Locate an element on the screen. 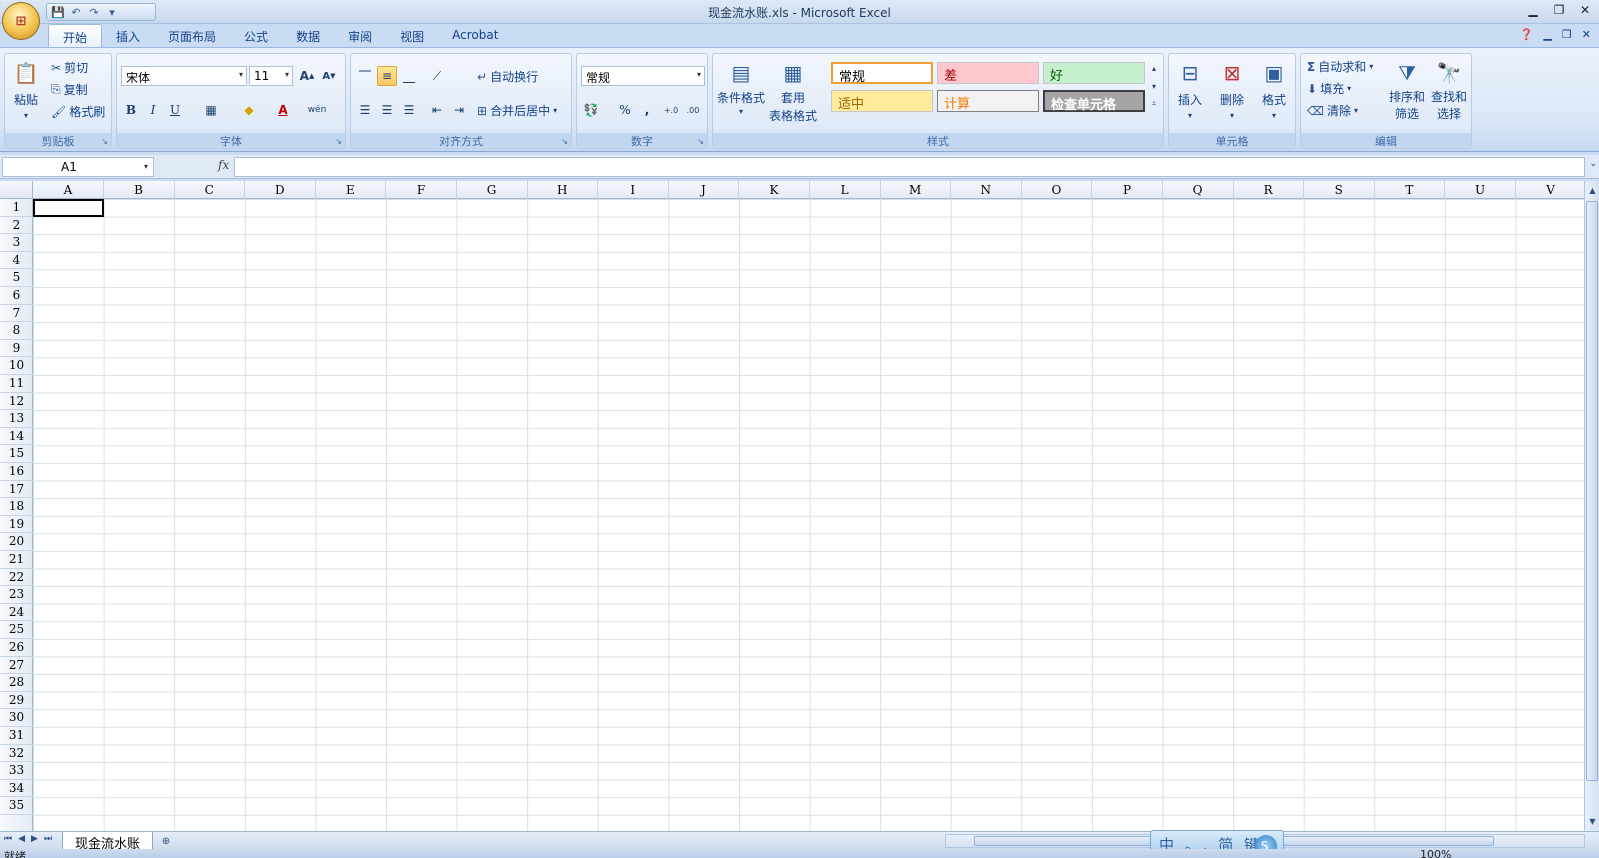 Image resolution: width=1599 pixels, height=858 pixels. name-box: A1 is located at coordinates (78, 167).